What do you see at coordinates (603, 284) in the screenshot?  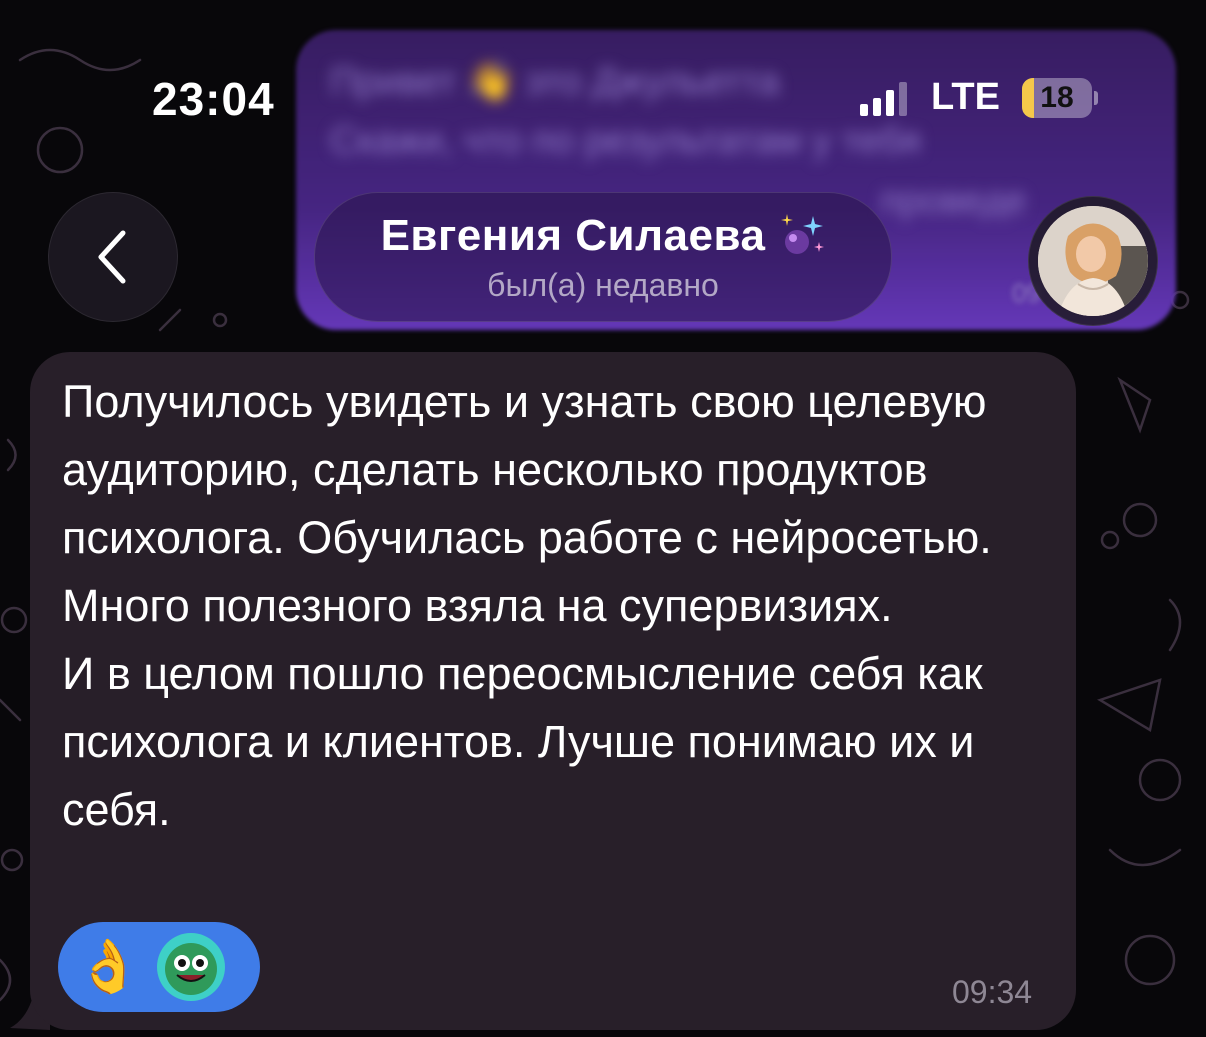 I see `contact-last-seen: был(а) недавно` at bounding box center [603, 284].